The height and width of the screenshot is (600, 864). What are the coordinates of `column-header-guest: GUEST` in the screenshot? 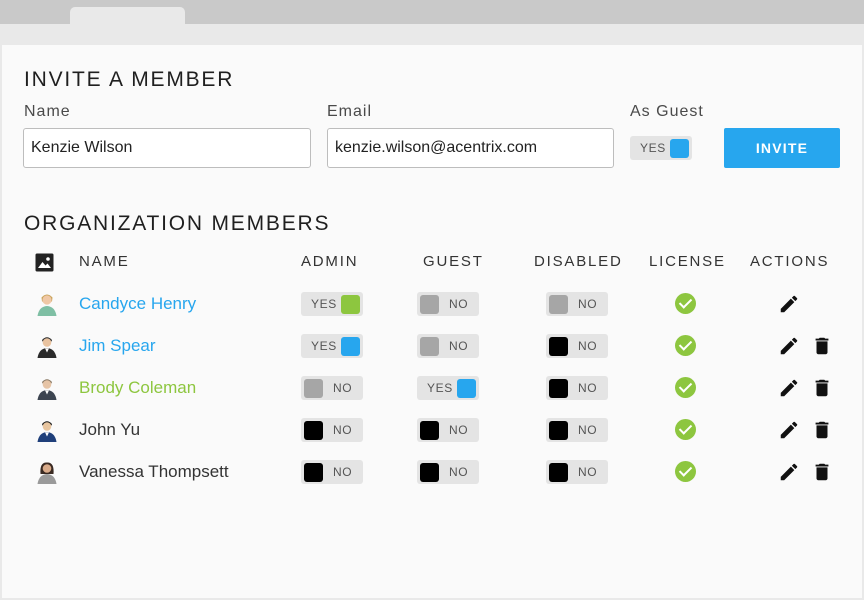 It's located at (453, 261).